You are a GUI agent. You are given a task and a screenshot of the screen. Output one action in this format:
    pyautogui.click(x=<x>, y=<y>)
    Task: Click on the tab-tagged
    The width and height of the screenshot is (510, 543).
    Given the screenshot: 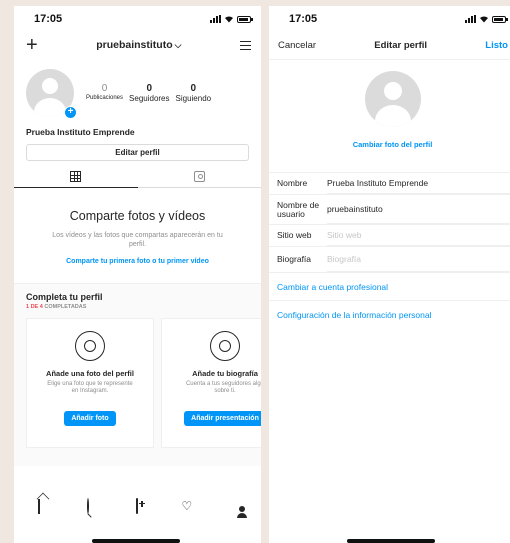 What is the action you would take?
    pyautogui.click(x=199, y=177)
    